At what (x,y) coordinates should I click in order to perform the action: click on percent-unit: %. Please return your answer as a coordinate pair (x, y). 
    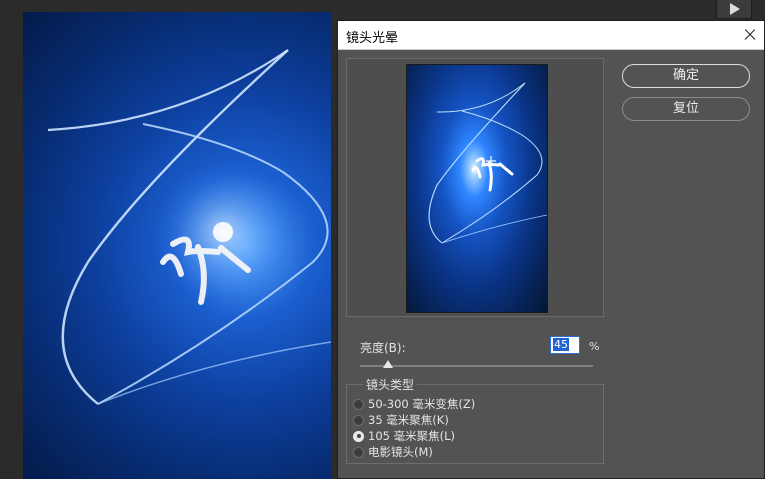
    Looking at the image, I should click on (594, 346).